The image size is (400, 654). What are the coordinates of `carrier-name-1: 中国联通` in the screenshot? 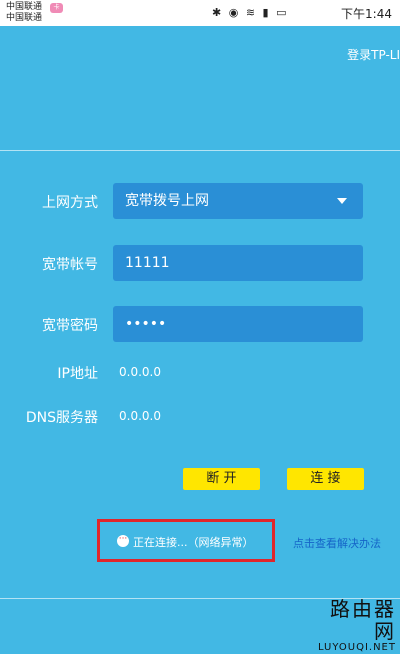 It's located at (24, 7).